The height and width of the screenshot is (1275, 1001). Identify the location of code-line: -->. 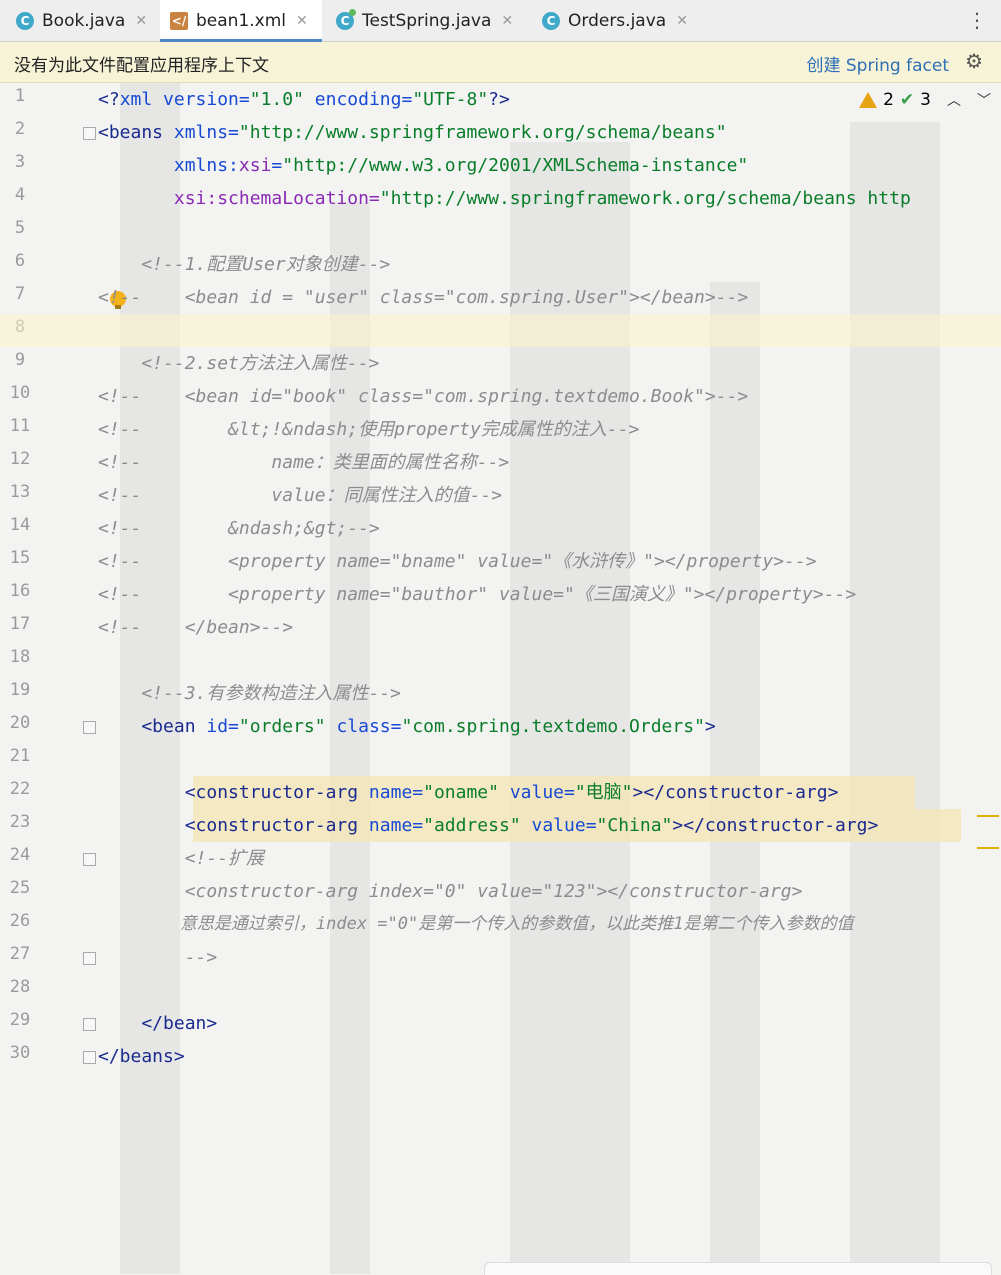
(158, 957).